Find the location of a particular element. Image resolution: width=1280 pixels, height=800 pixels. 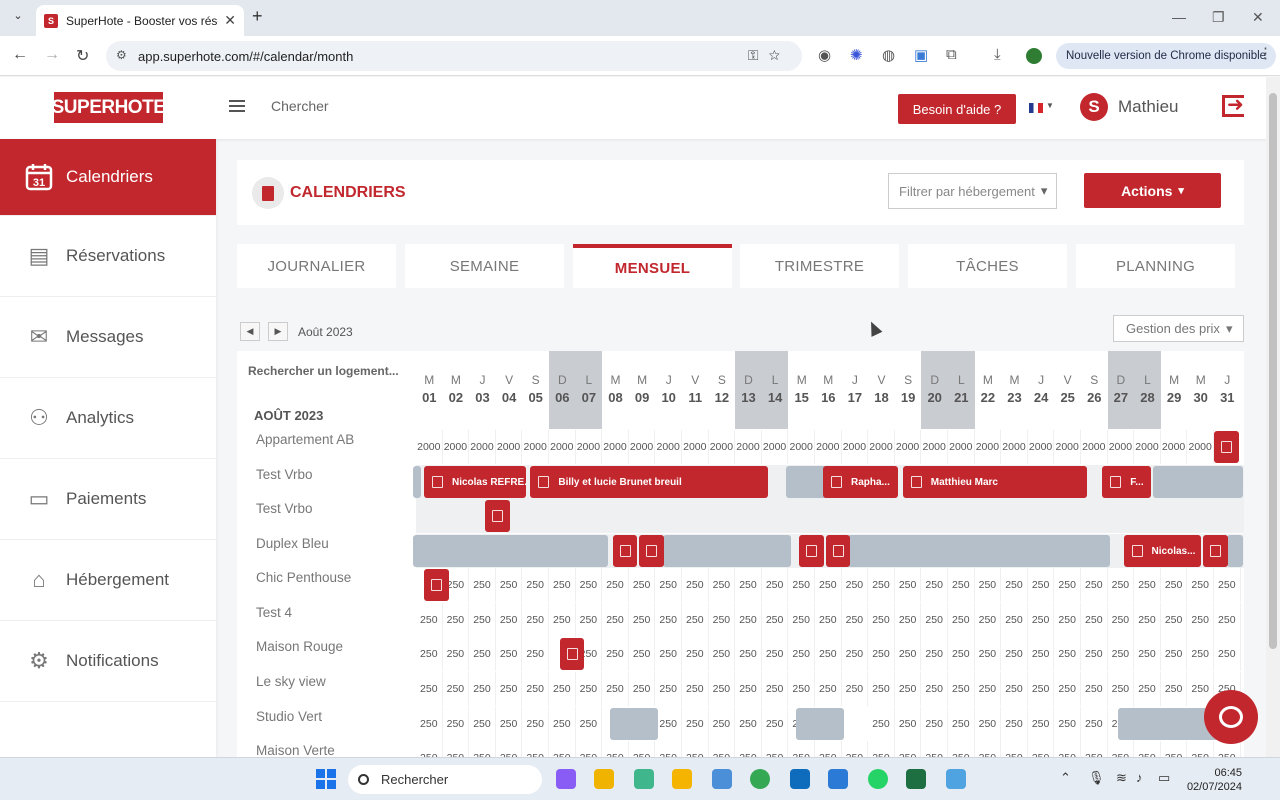

new-tab-icon: + is located at coordinates (257, 16).